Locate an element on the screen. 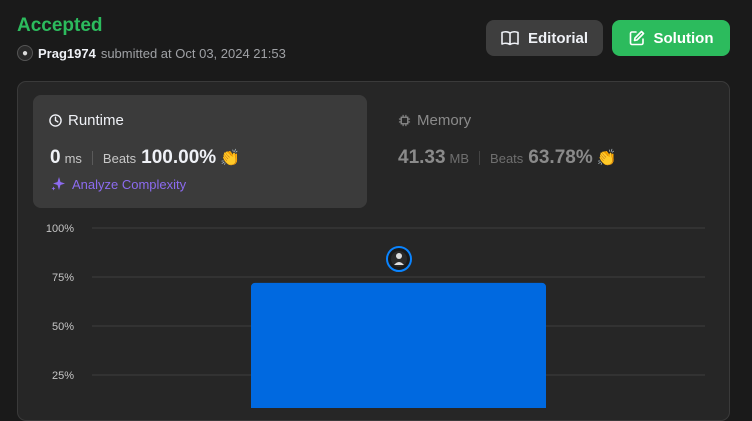  runtime-beats-value: 100.00% is located at coordinates (179, 157).